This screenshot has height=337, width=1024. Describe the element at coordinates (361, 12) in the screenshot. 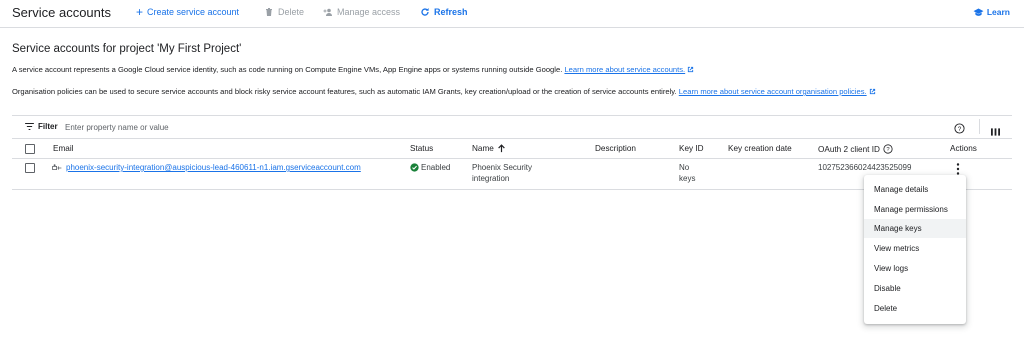

I see `manage-access-button: Manage access` at that location.